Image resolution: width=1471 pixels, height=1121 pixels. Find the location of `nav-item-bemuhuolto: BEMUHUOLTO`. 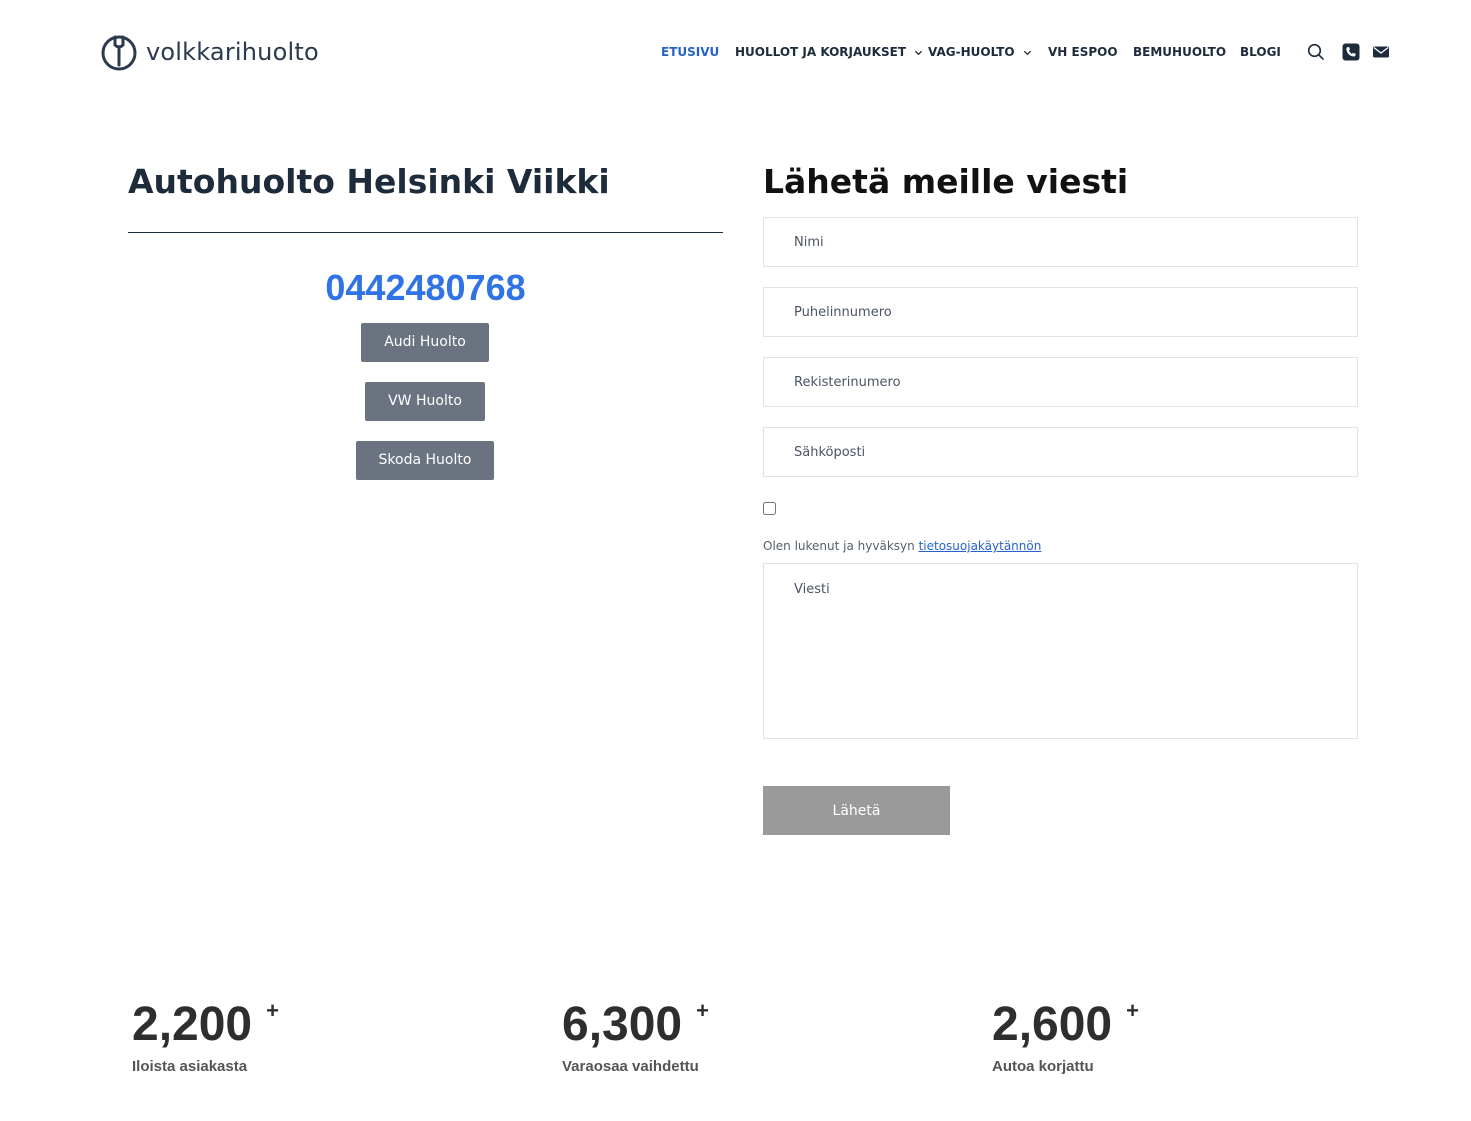

nav-item-bemuhuolto: BEMUHUOLTO is located at coordinates (1179, 52).